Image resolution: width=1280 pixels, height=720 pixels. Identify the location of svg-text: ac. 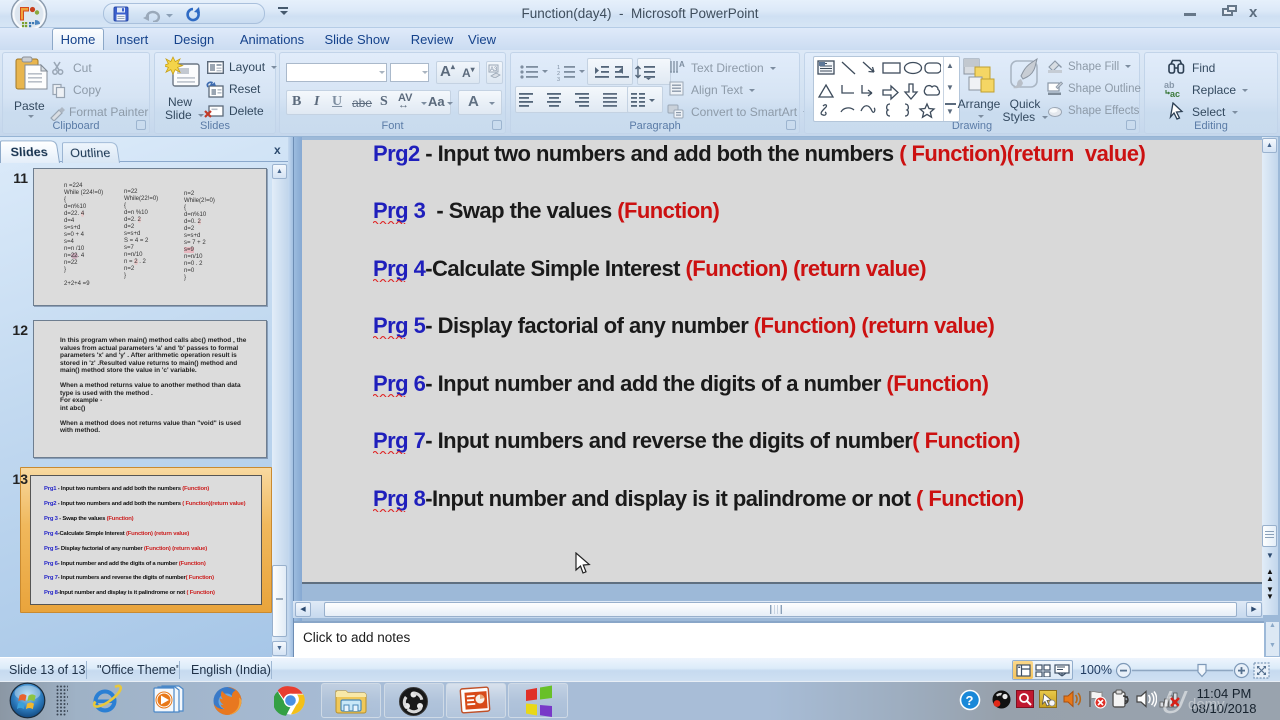
(1175, 93).